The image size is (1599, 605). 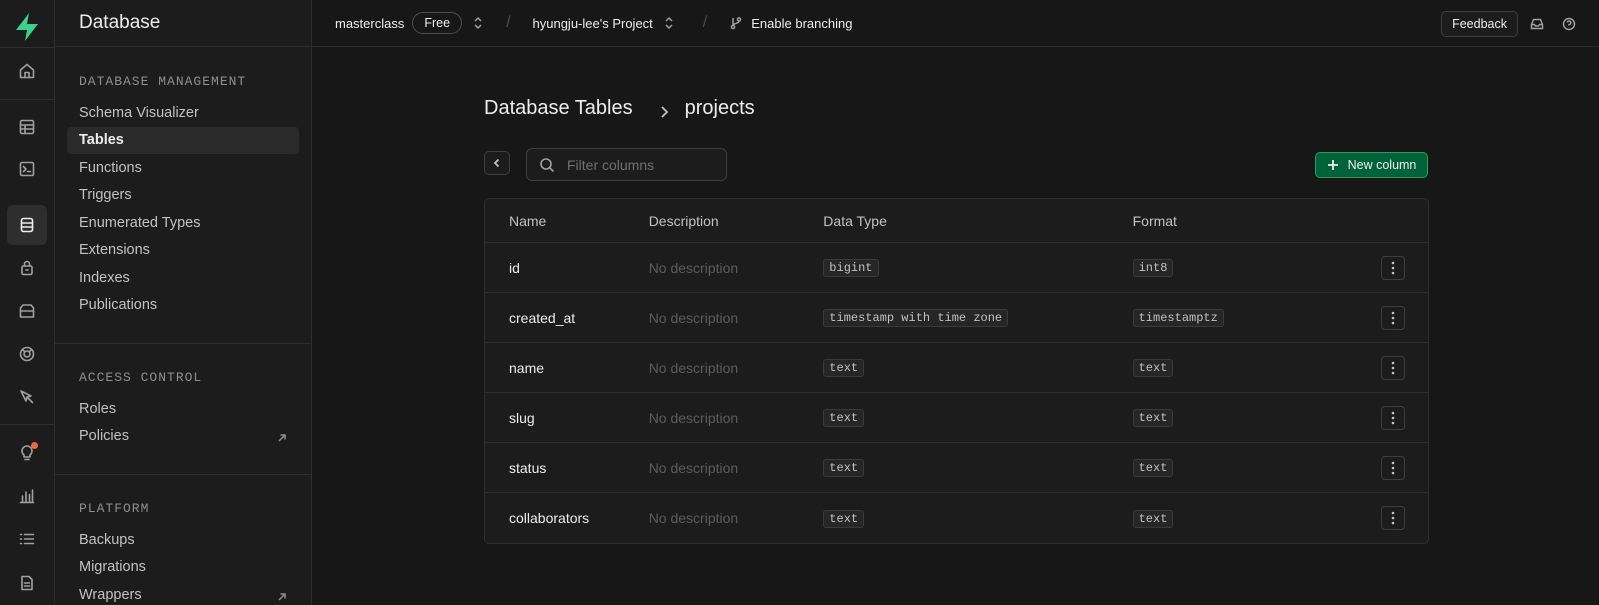 What do you see at coordinates (183, 278) in the screenshot?
I see `menu-item-indexes: Indexes` at bounding box center [183, 278].